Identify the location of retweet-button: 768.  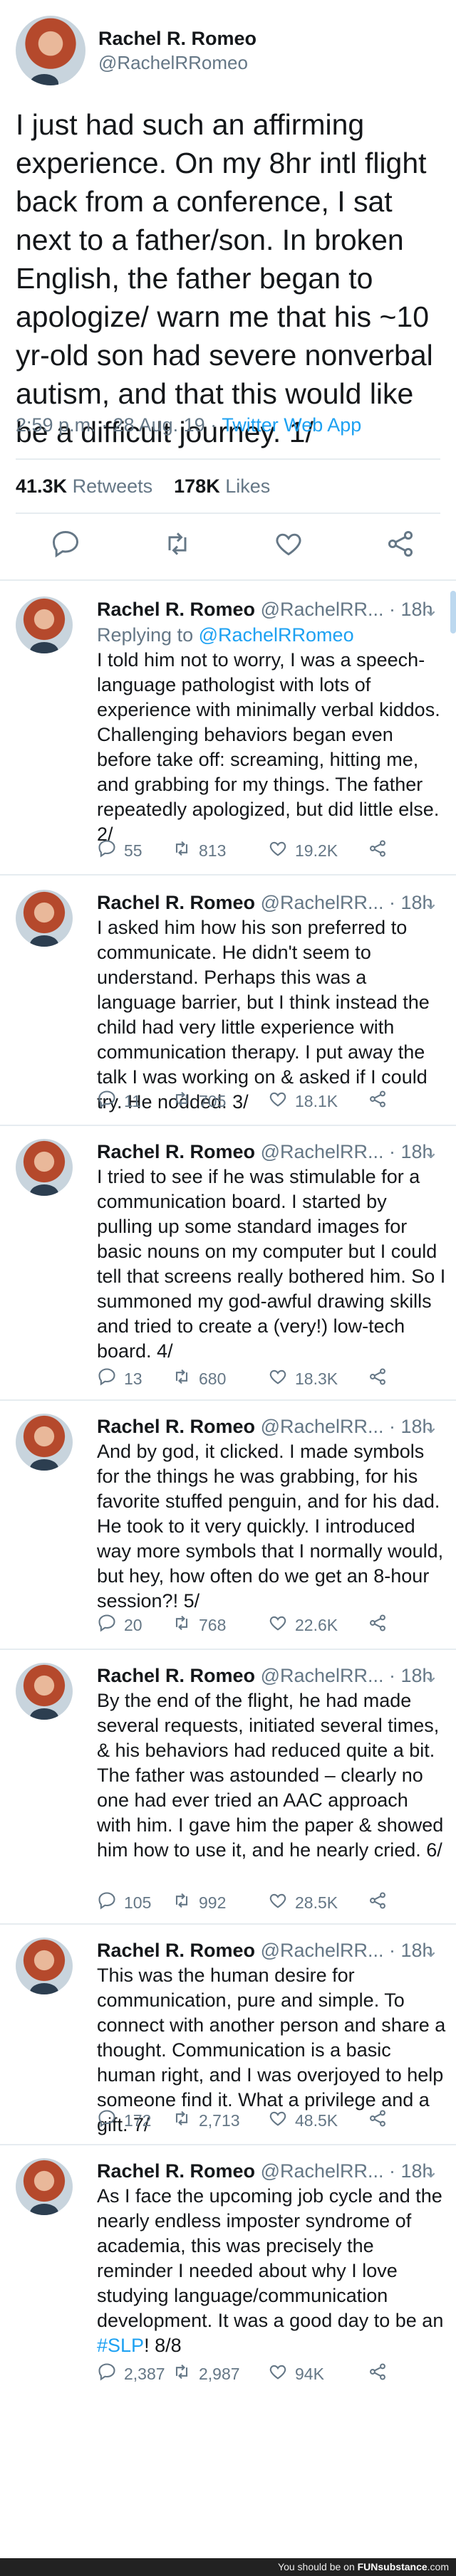
(220, 1625).